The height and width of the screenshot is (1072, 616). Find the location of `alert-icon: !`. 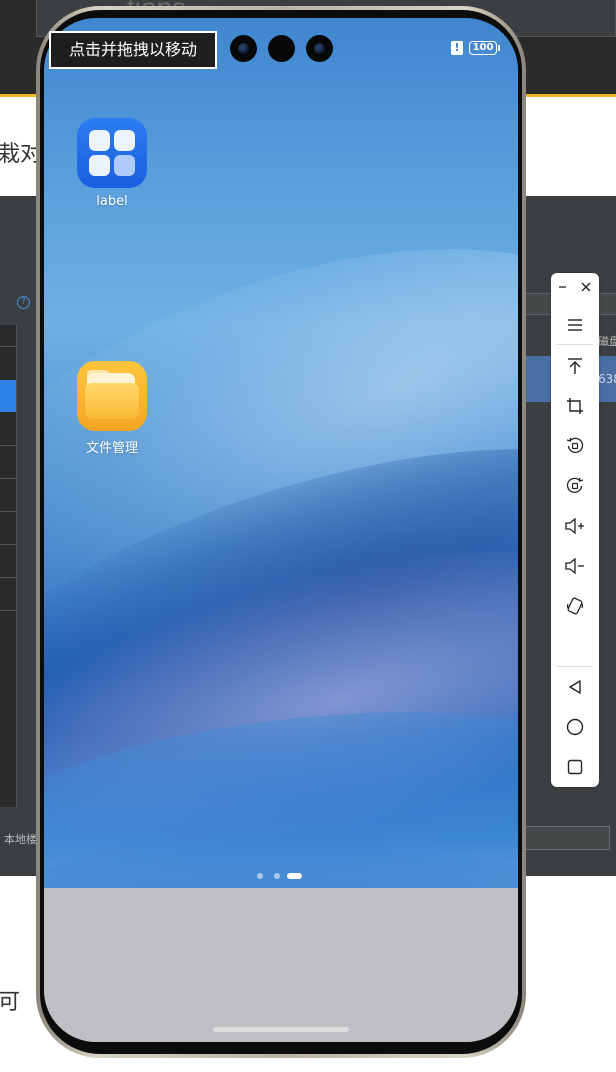

alert-icon: ! is located at coordinates (457, 48).